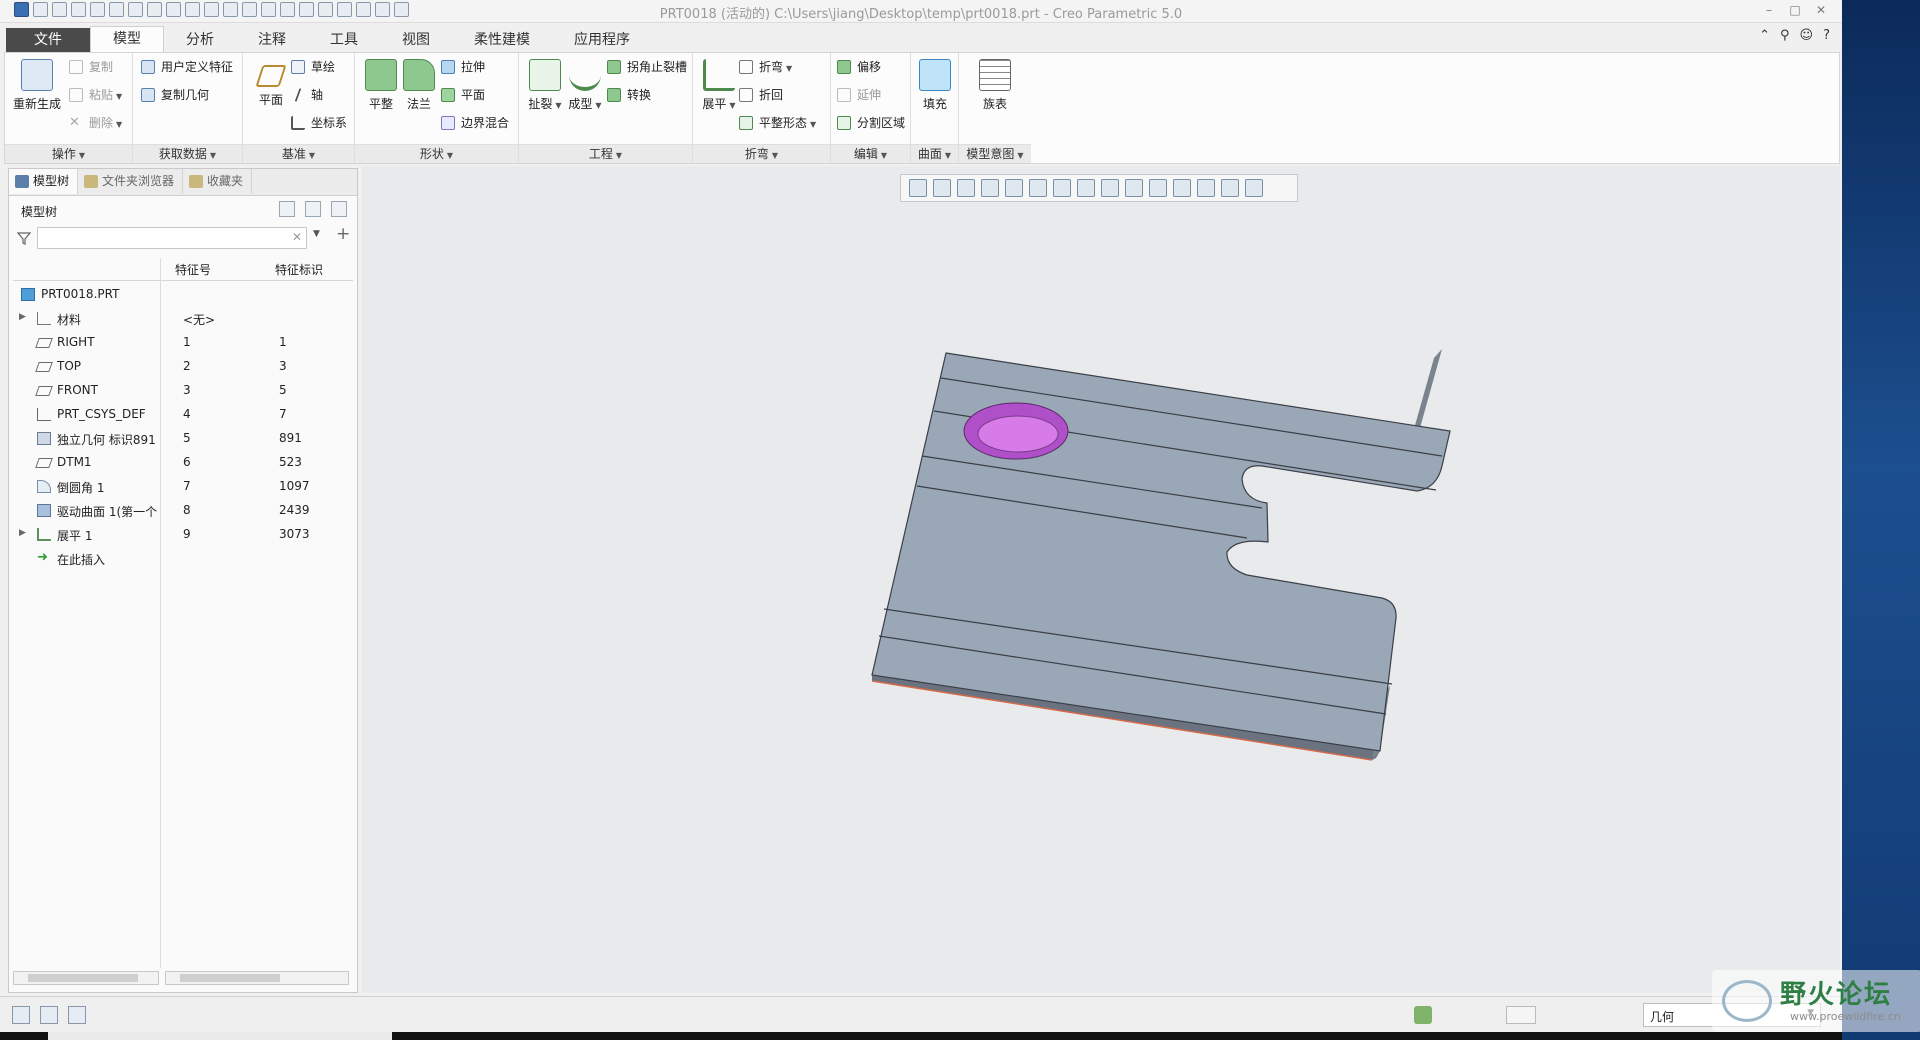 Image resolution: width=1920 pixels, height=1040 pixels. Describe the element at coordinates (44, 181) in the screenshot. I see `tab-model-tree: 模型树` at that location.